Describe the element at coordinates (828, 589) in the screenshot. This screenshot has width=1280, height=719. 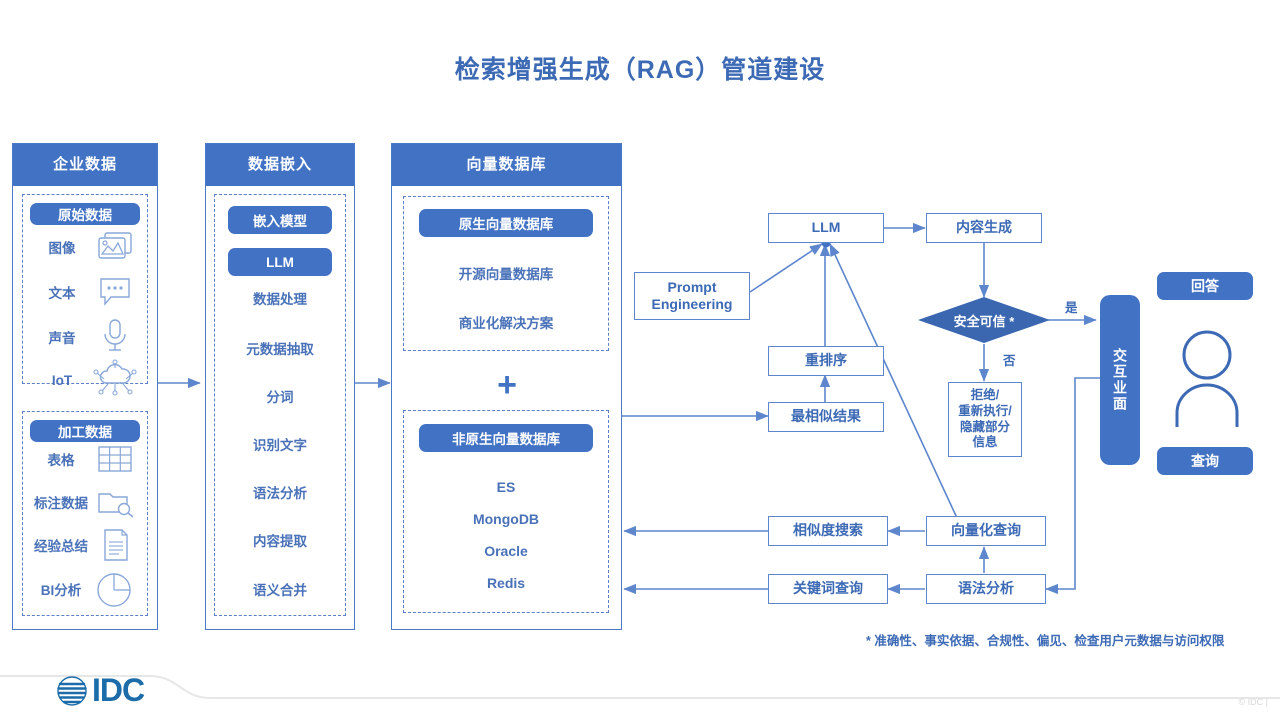
I see `flow-box-keyword-query: 关键词查询` at that location.